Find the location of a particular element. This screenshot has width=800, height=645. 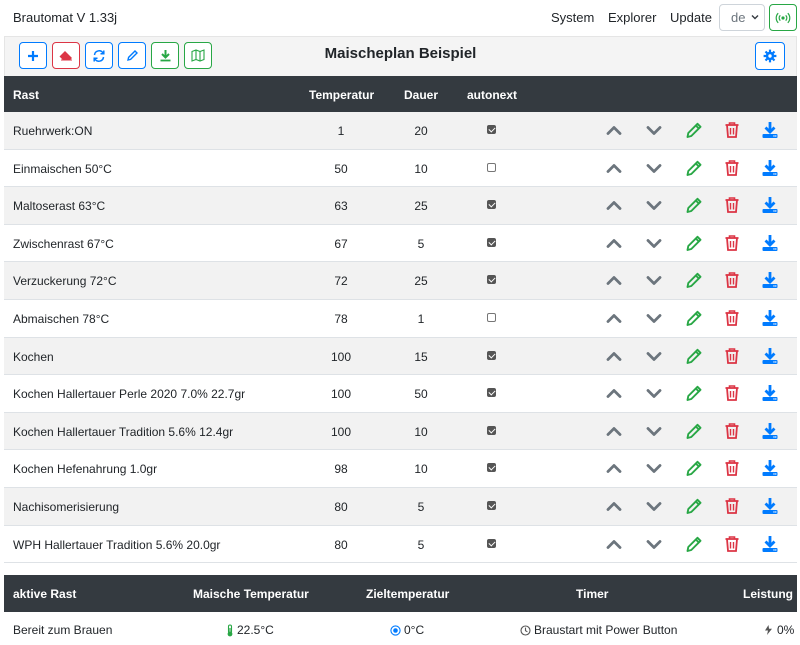

nav-update: Update is located at coordinates (691, 17).